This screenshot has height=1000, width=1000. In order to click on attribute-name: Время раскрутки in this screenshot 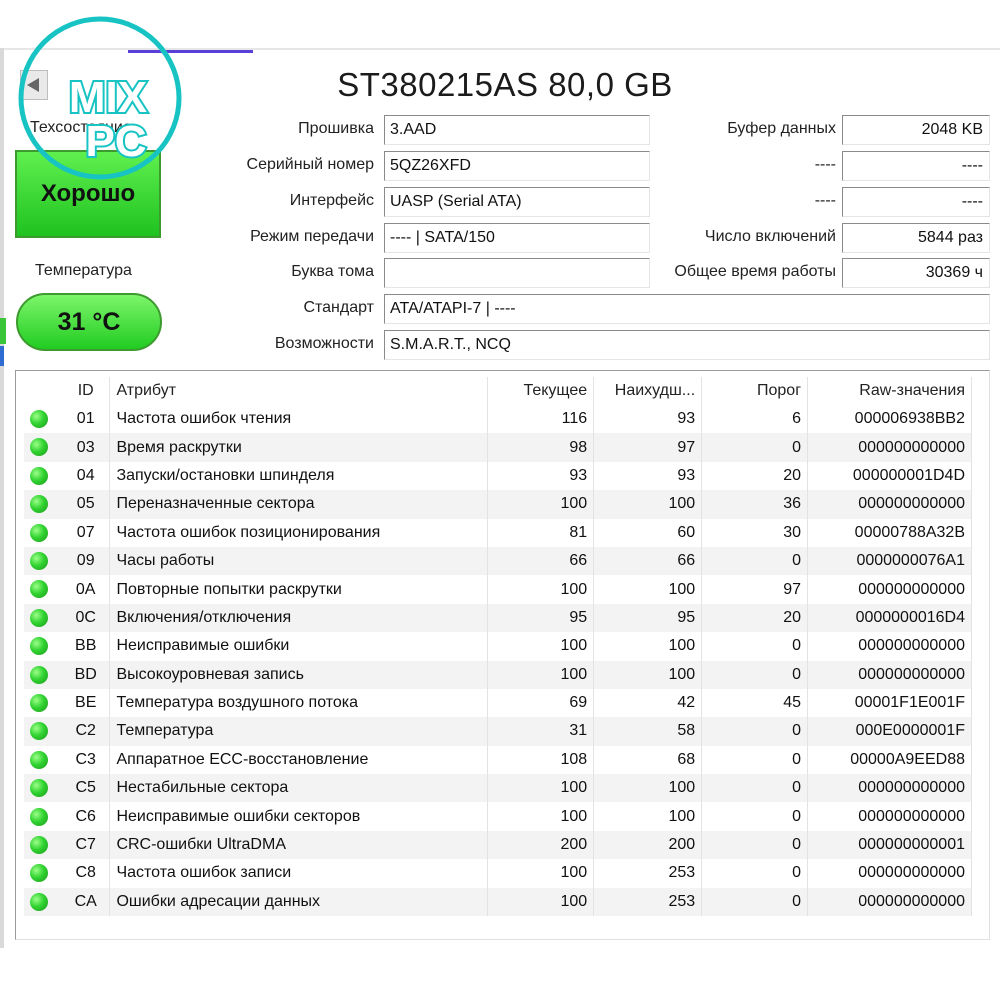, I will do `click(299, 447)`.